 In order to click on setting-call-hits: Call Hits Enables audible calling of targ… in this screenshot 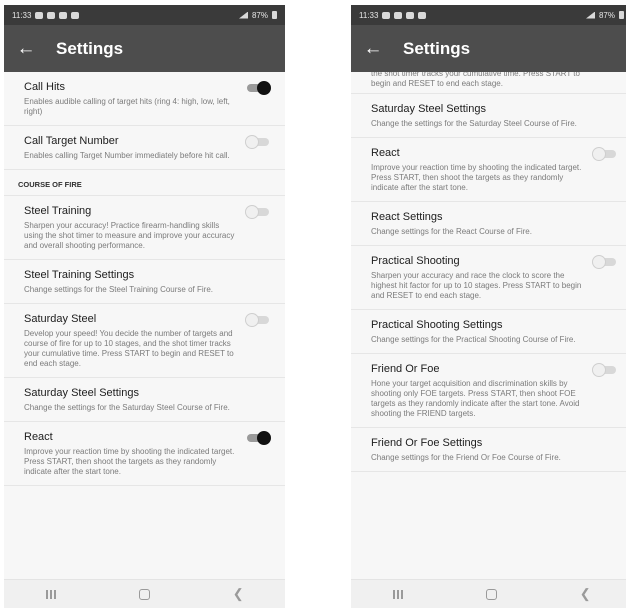, I will do `click(144, 99)`.